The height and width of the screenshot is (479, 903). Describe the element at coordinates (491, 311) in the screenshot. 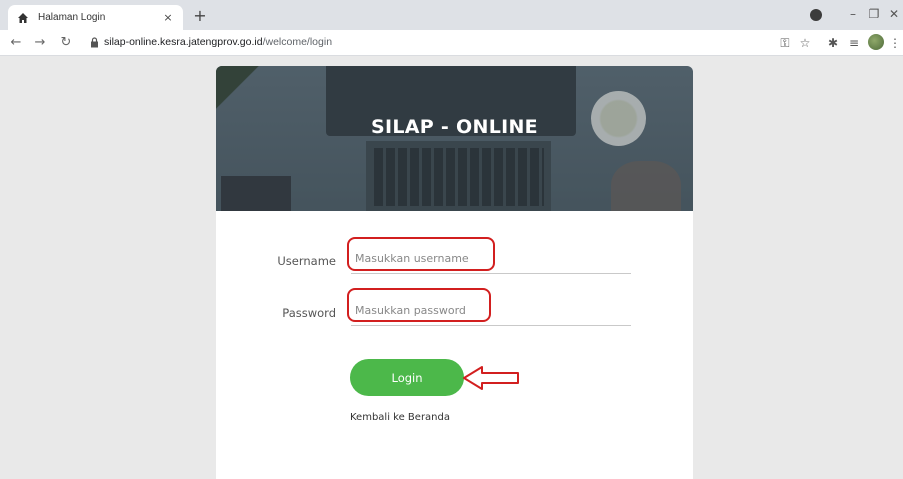

I see `password-input` at that location.